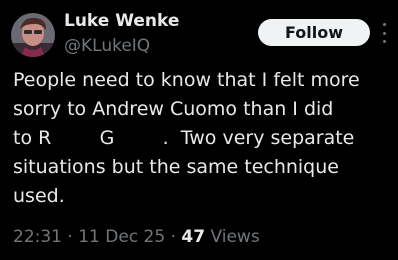 The width and height of the screenshot is (398, 260). Describe the element at coordinates (121, 237) in the screenshot. I see `tweet-date: 11 Dec 25` at that location.